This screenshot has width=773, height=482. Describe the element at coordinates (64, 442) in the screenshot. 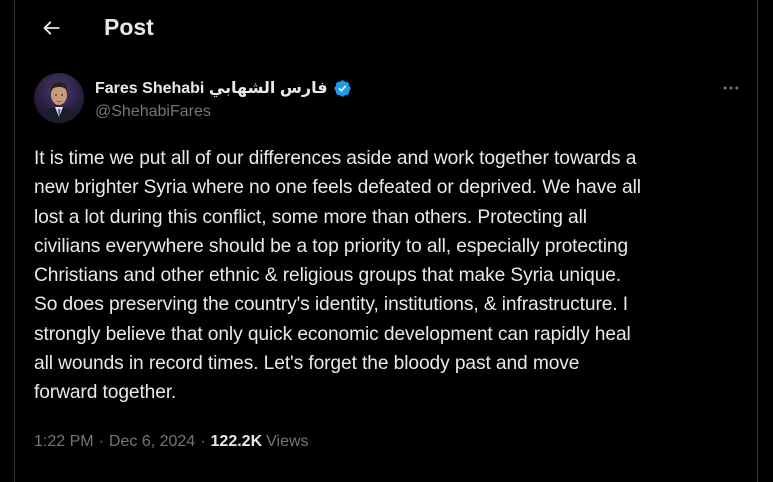

I see `post-time-link: 1:22 PM` at that location.